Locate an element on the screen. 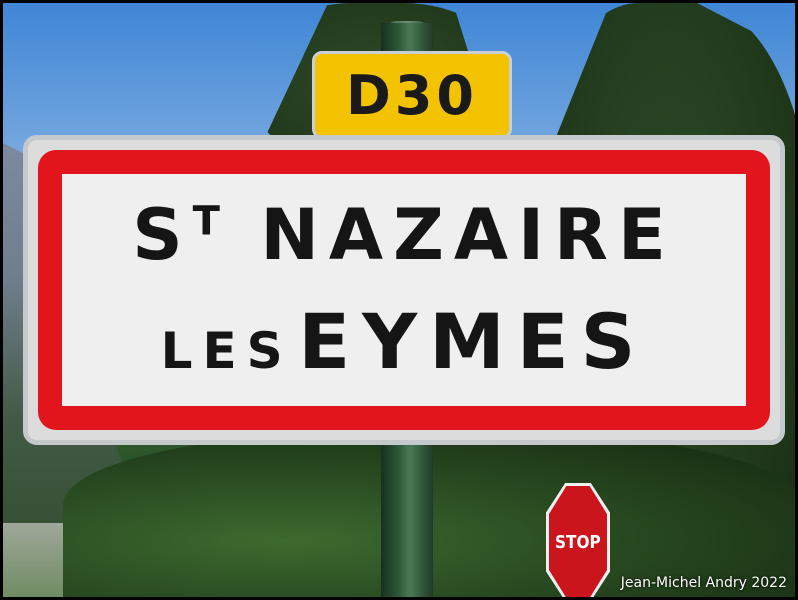 The height and width of the screenshot is (600, 798). town-article: LES is located at coordinates (226, 351).